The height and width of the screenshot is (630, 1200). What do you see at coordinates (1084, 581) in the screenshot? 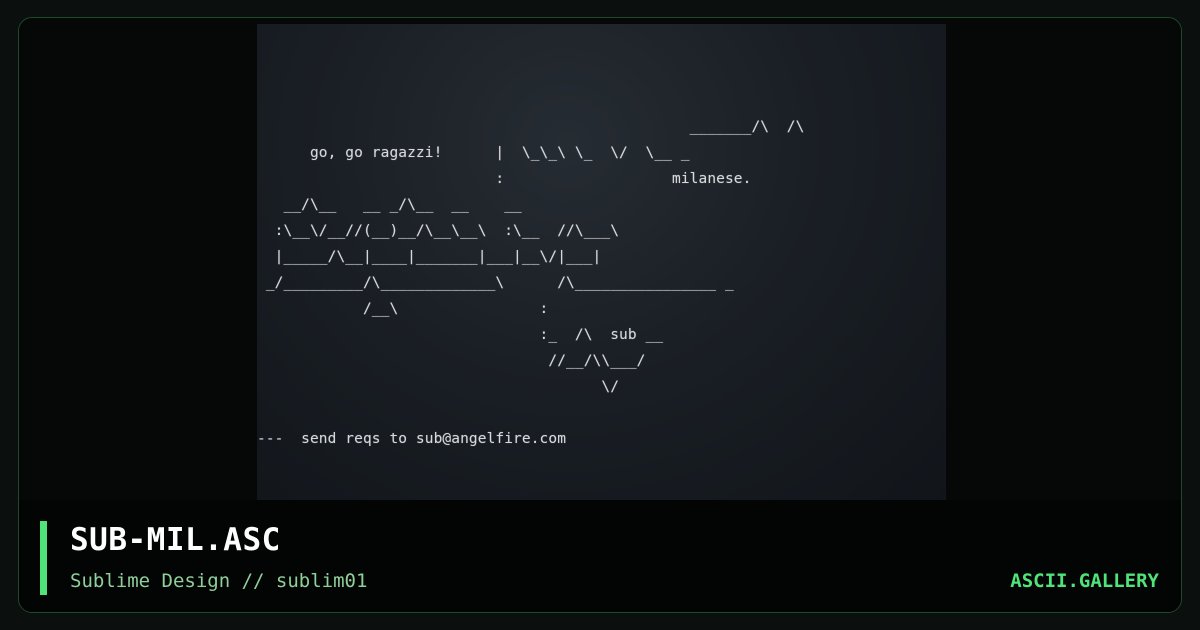
I see `site-brand-link: ASCII.GALLERY` at bounding box center [1084, 581].